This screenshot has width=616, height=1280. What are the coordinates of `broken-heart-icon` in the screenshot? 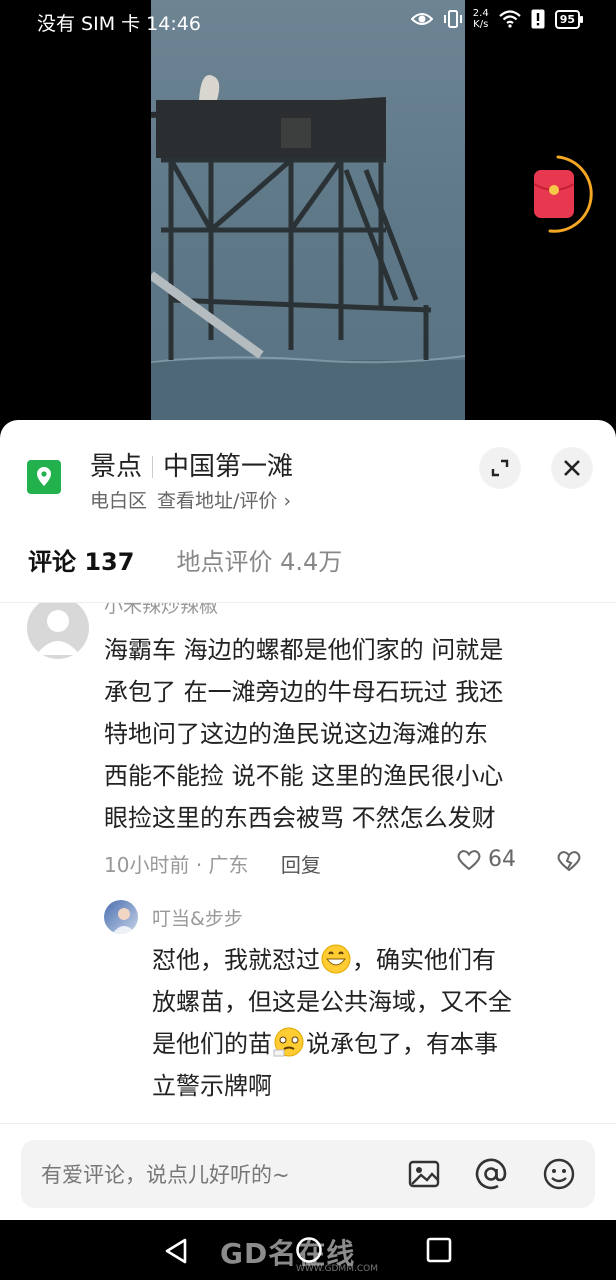 It's located at (569, 861).